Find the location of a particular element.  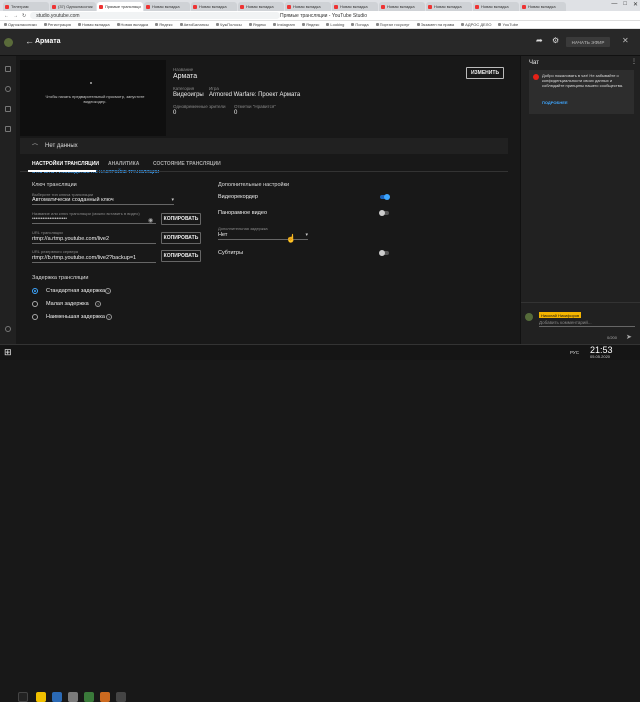

dvr-label: Видеорекордер is located at coordinates (238, 197).